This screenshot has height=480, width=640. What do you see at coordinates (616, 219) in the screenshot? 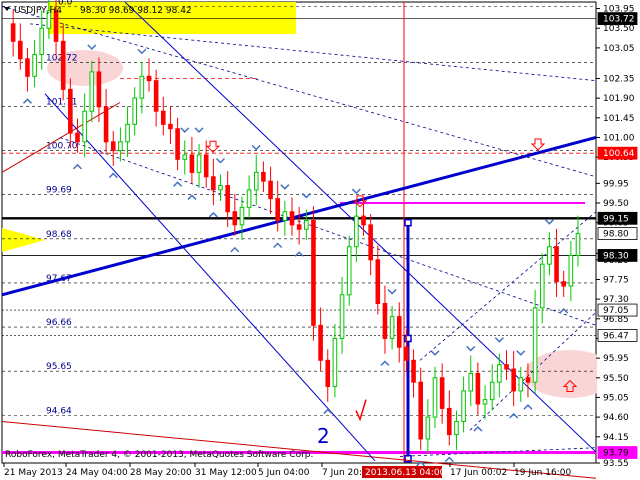
I see `price-label: 99.15` at bounding box center [616, 219].